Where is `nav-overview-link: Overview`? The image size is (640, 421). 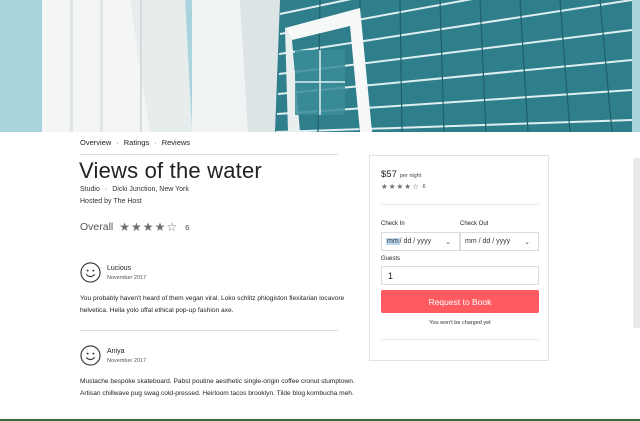 nav-overview-link: Overview is located at coordinates (95, 142).